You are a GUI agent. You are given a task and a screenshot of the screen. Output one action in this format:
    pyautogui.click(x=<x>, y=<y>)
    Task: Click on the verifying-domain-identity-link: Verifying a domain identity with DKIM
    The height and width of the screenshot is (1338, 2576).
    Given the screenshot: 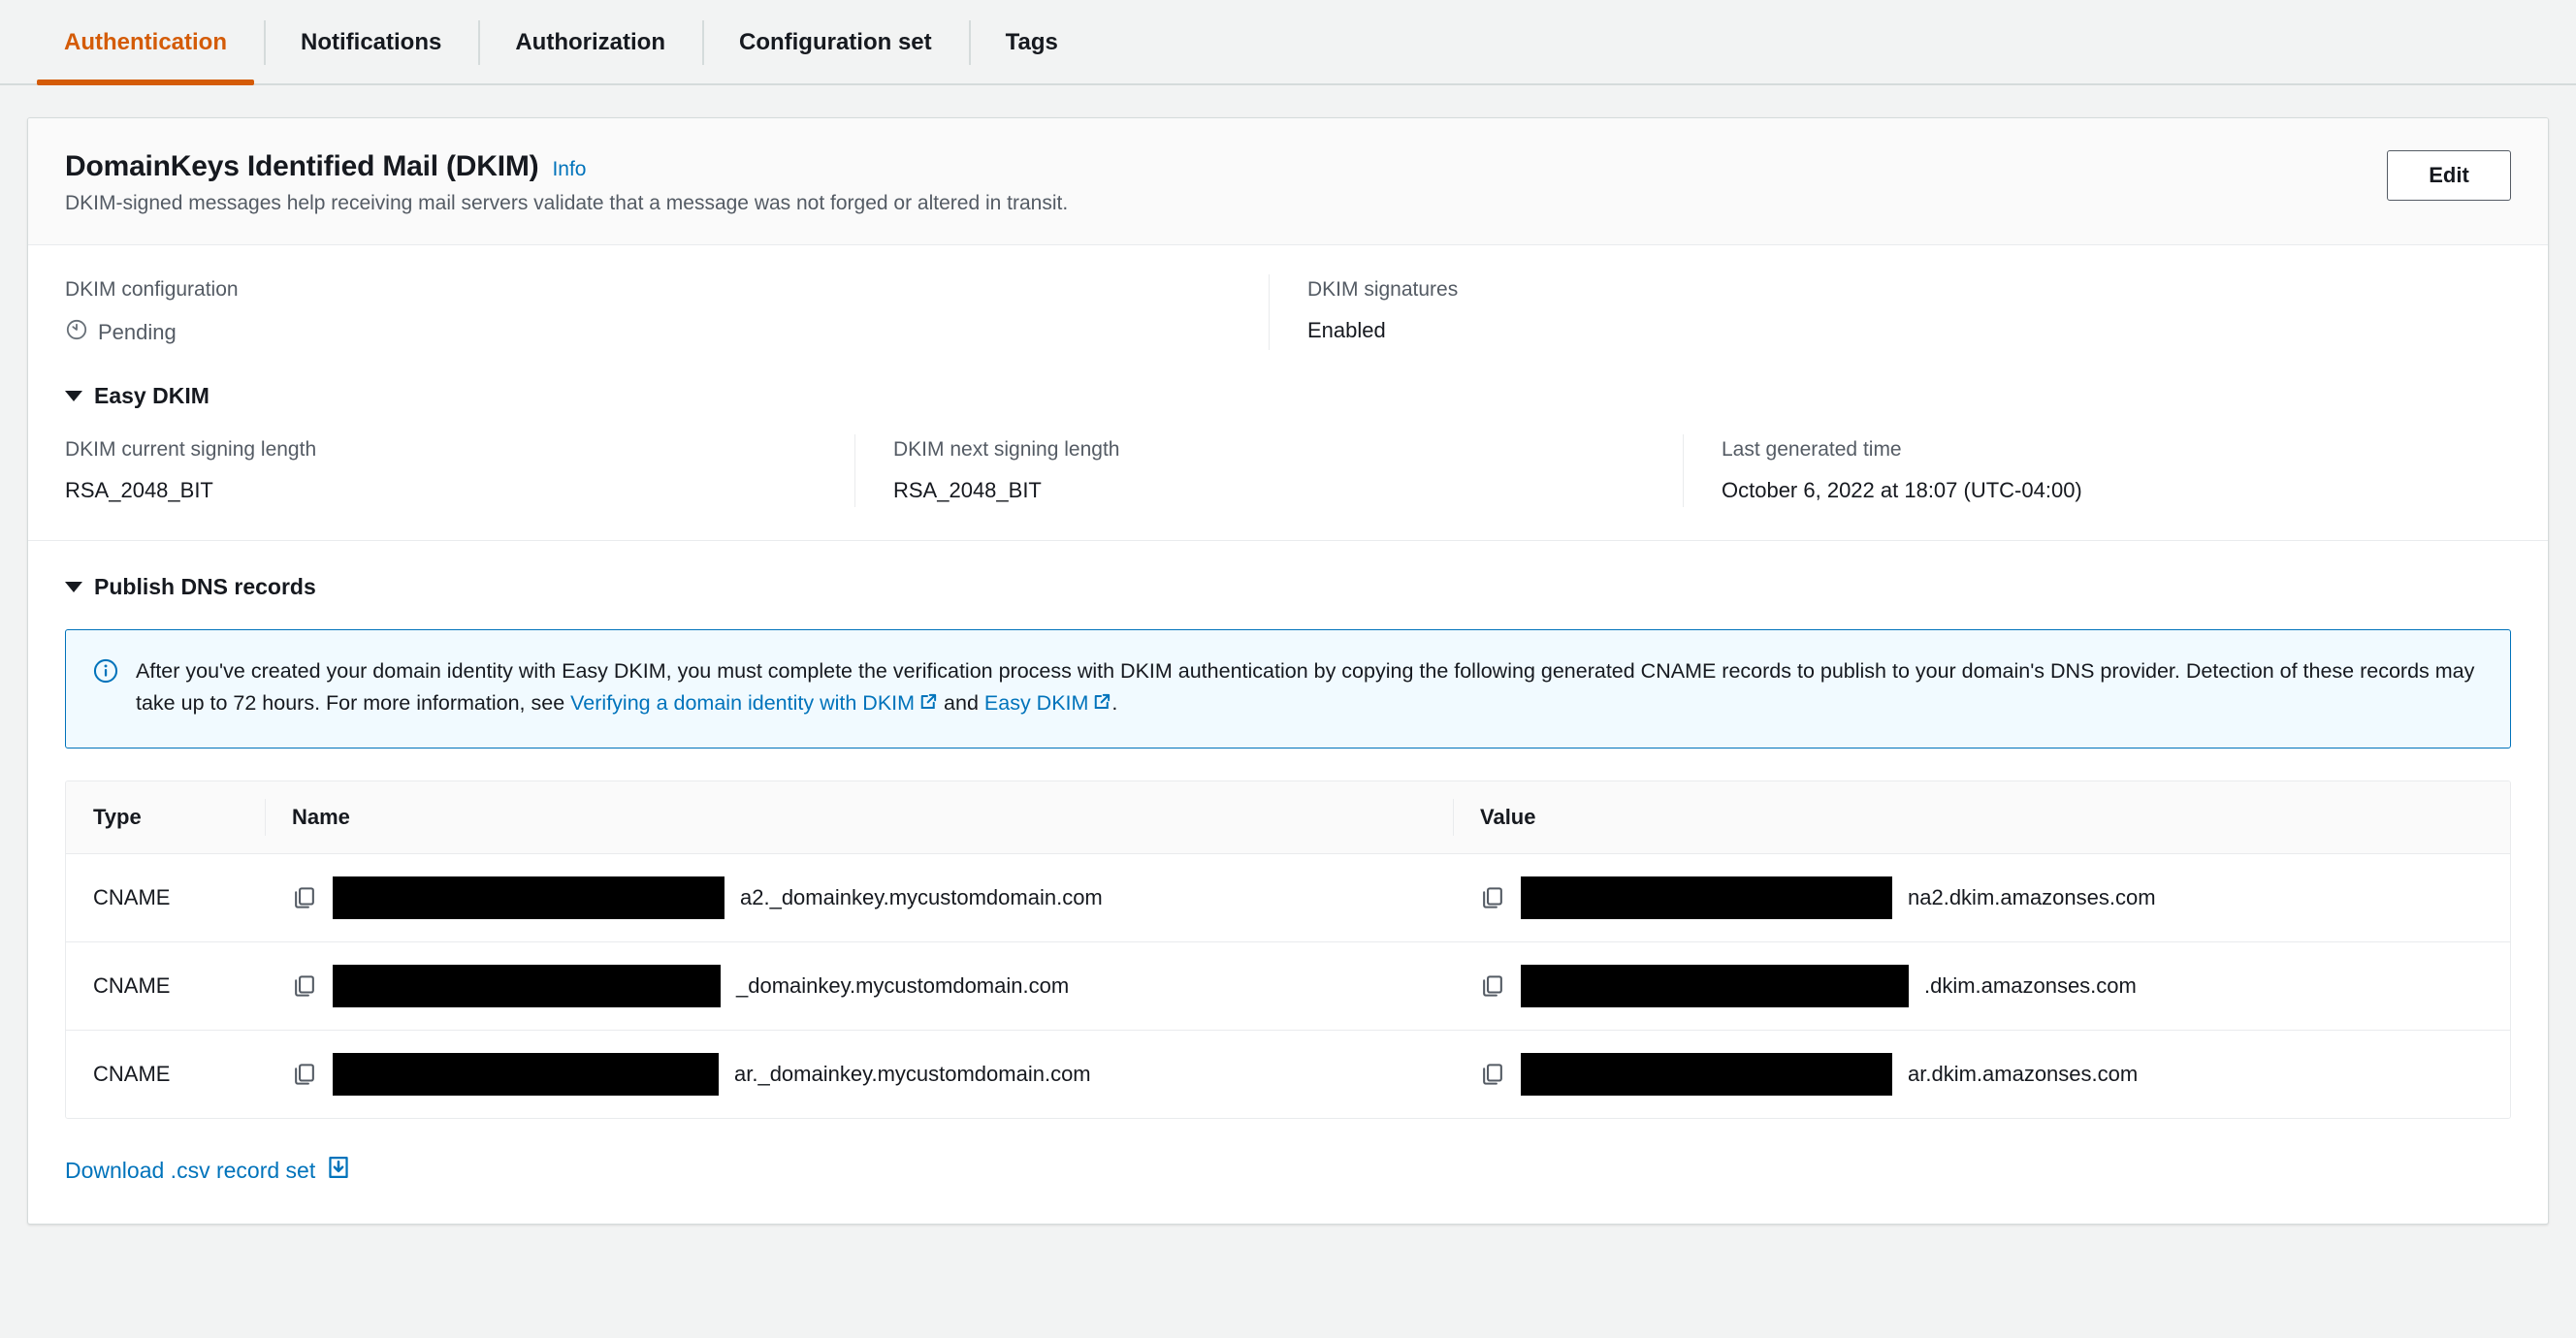 What is the action you would take?
    pyautogui.click(x=742, y=703)
    